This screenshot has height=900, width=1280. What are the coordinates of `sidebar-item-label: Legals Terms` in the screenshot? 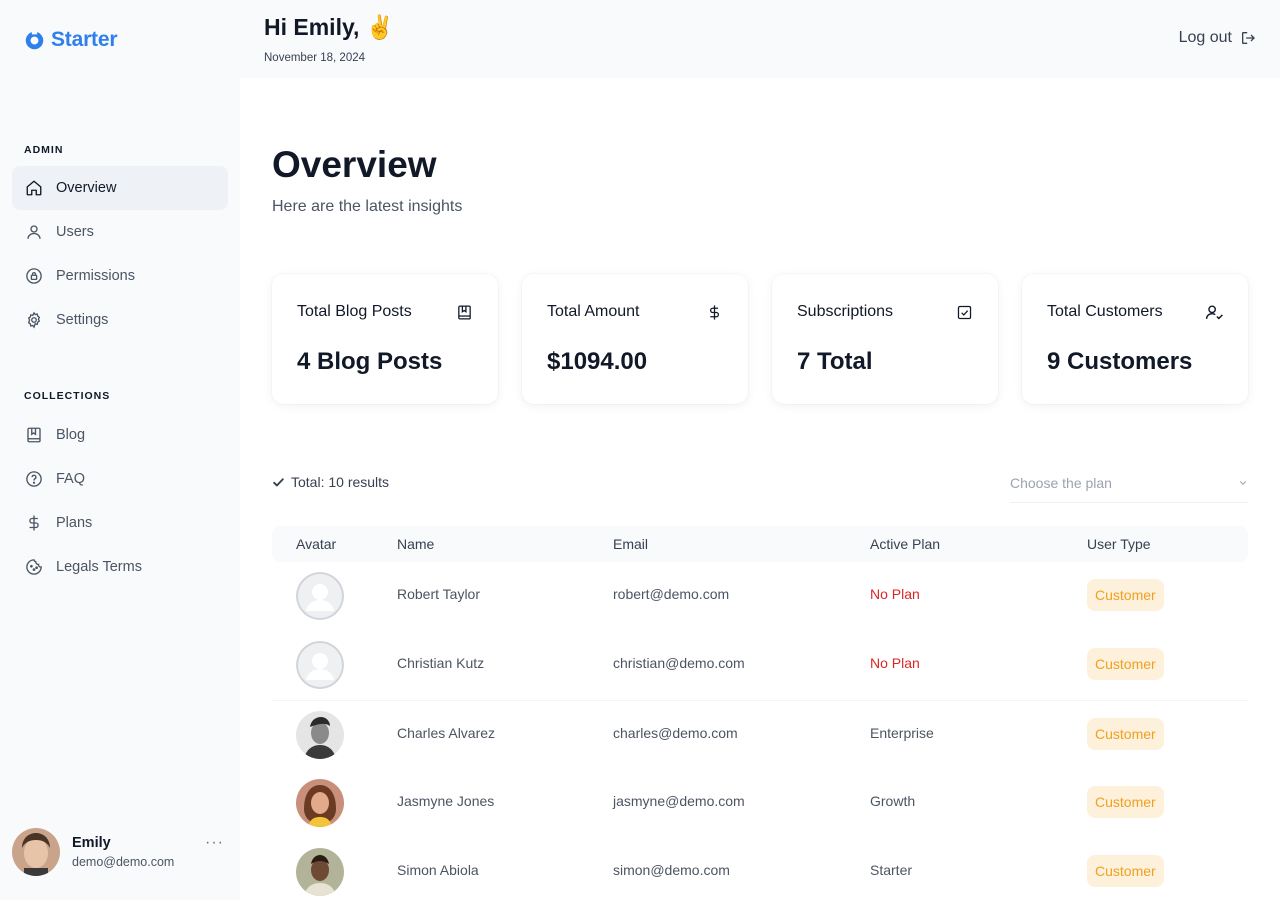 It's located at (99, 567).